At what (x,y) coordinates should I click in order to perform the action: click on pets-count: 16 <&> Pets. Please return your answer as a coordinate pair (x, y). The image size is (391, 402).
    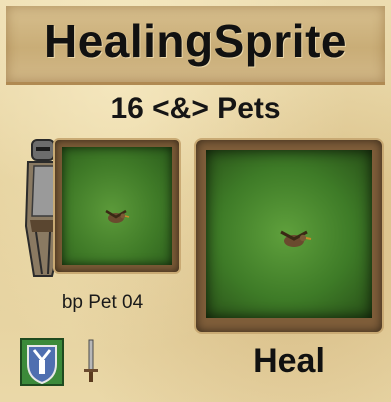
    Looking at the image, I should click on (195, 108).